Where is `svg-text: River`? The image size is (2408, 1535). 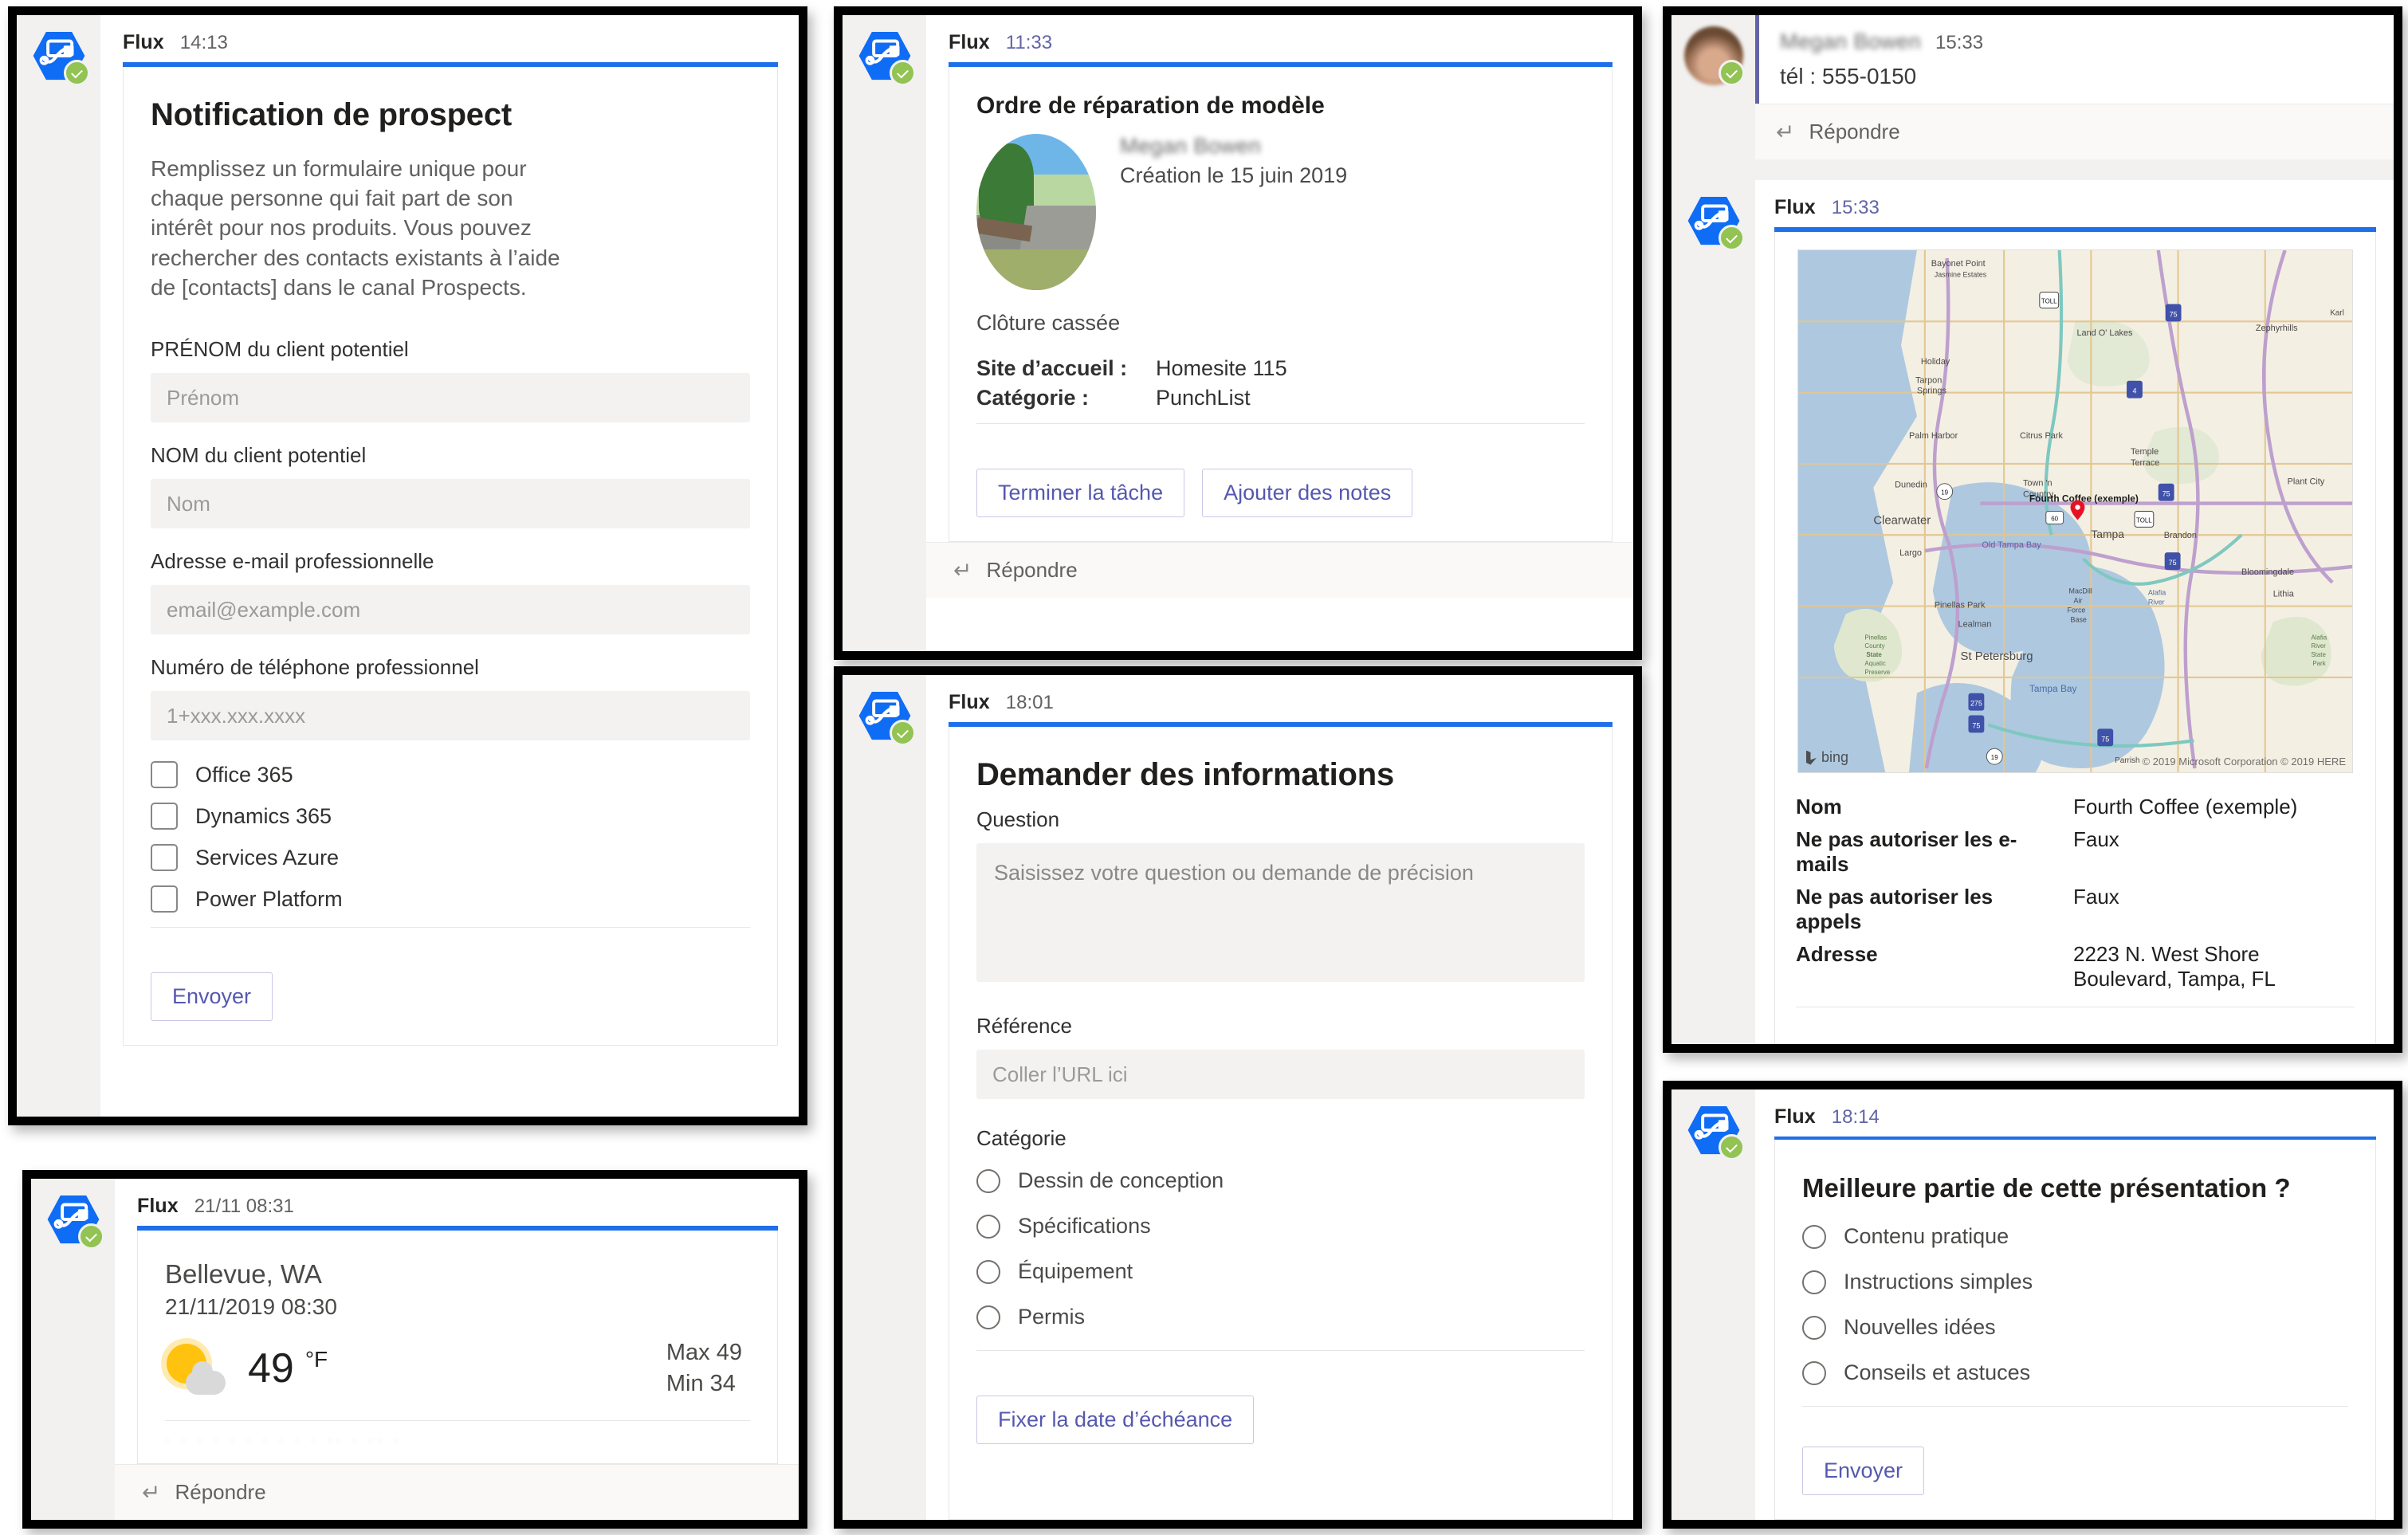
svg-text: River is located at coordinates (2318, 646).